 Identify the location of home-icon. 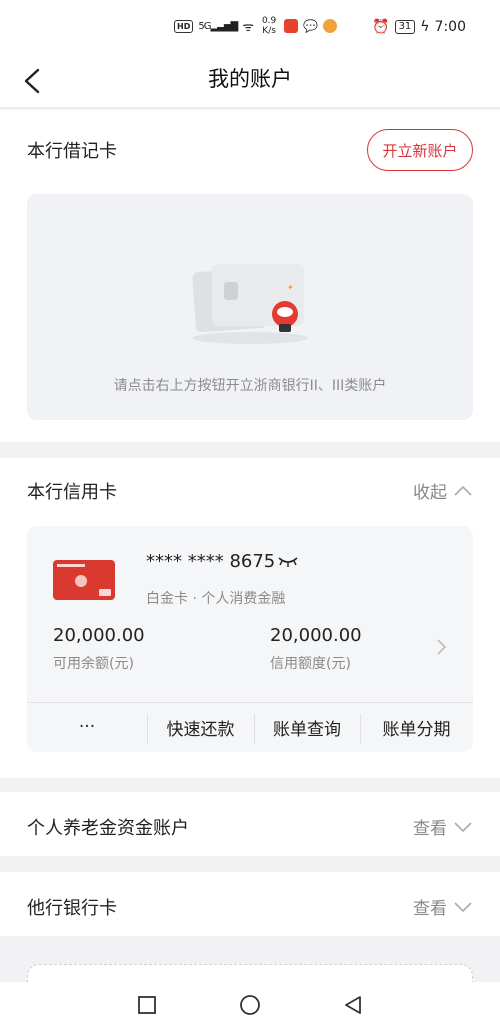
(250, 1005).